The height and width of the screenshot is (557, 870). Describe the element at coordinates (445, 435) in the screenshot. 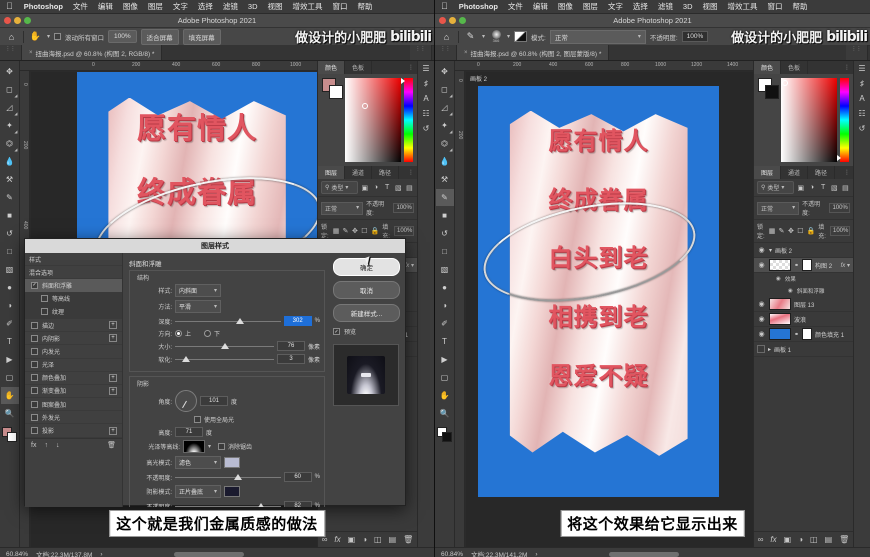

I see `color-swatches-toolbar-right` at that location.